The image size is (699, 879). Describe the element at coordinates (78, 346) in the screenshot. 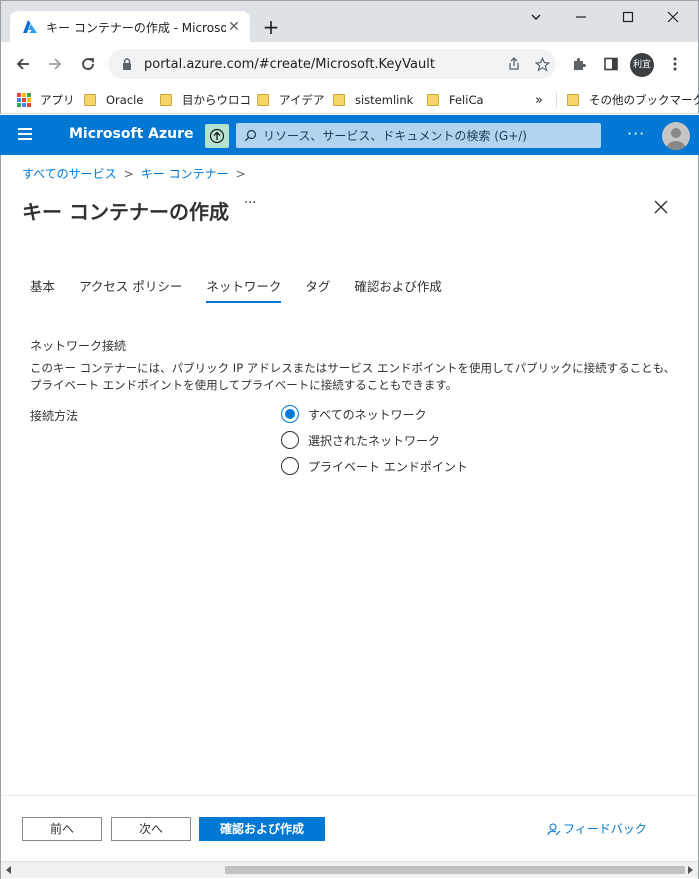

I see `section-title: ネットワーク接続` at that location.